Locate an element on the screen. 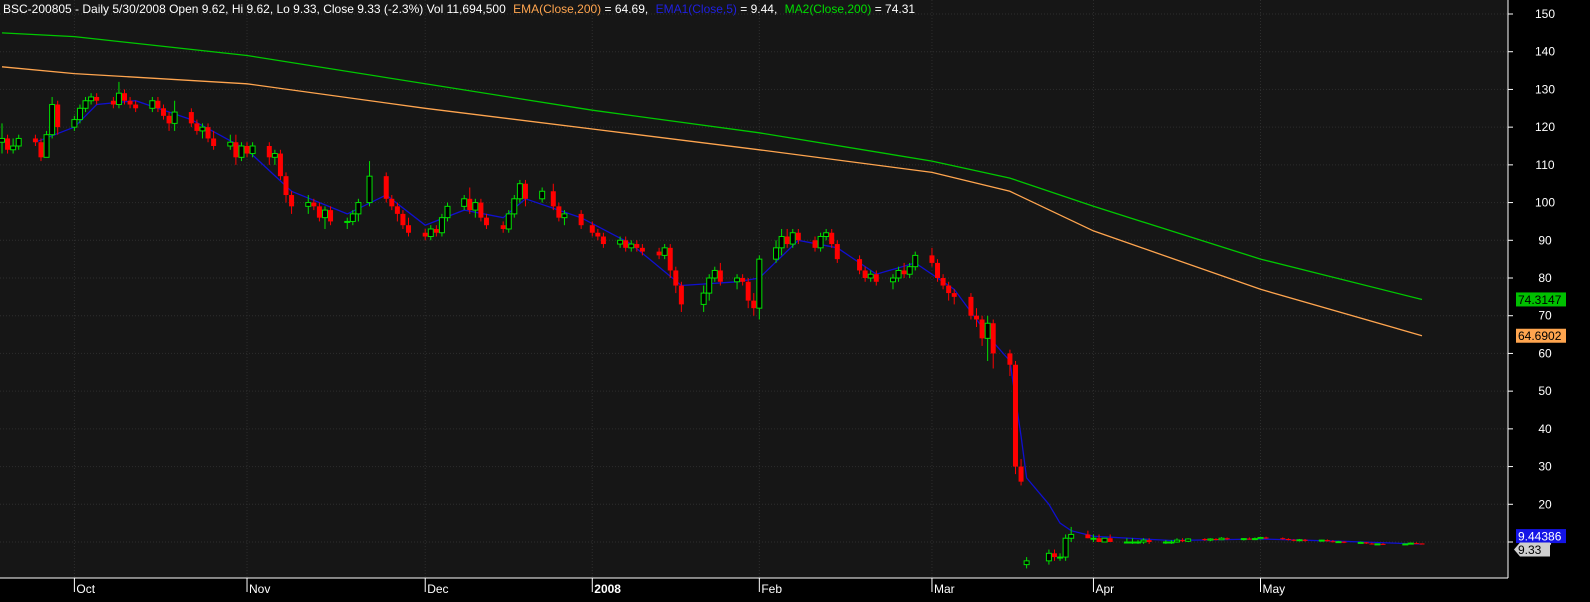  value-tag-ema1: 9.44386 is located at coordinates (1541, 536).